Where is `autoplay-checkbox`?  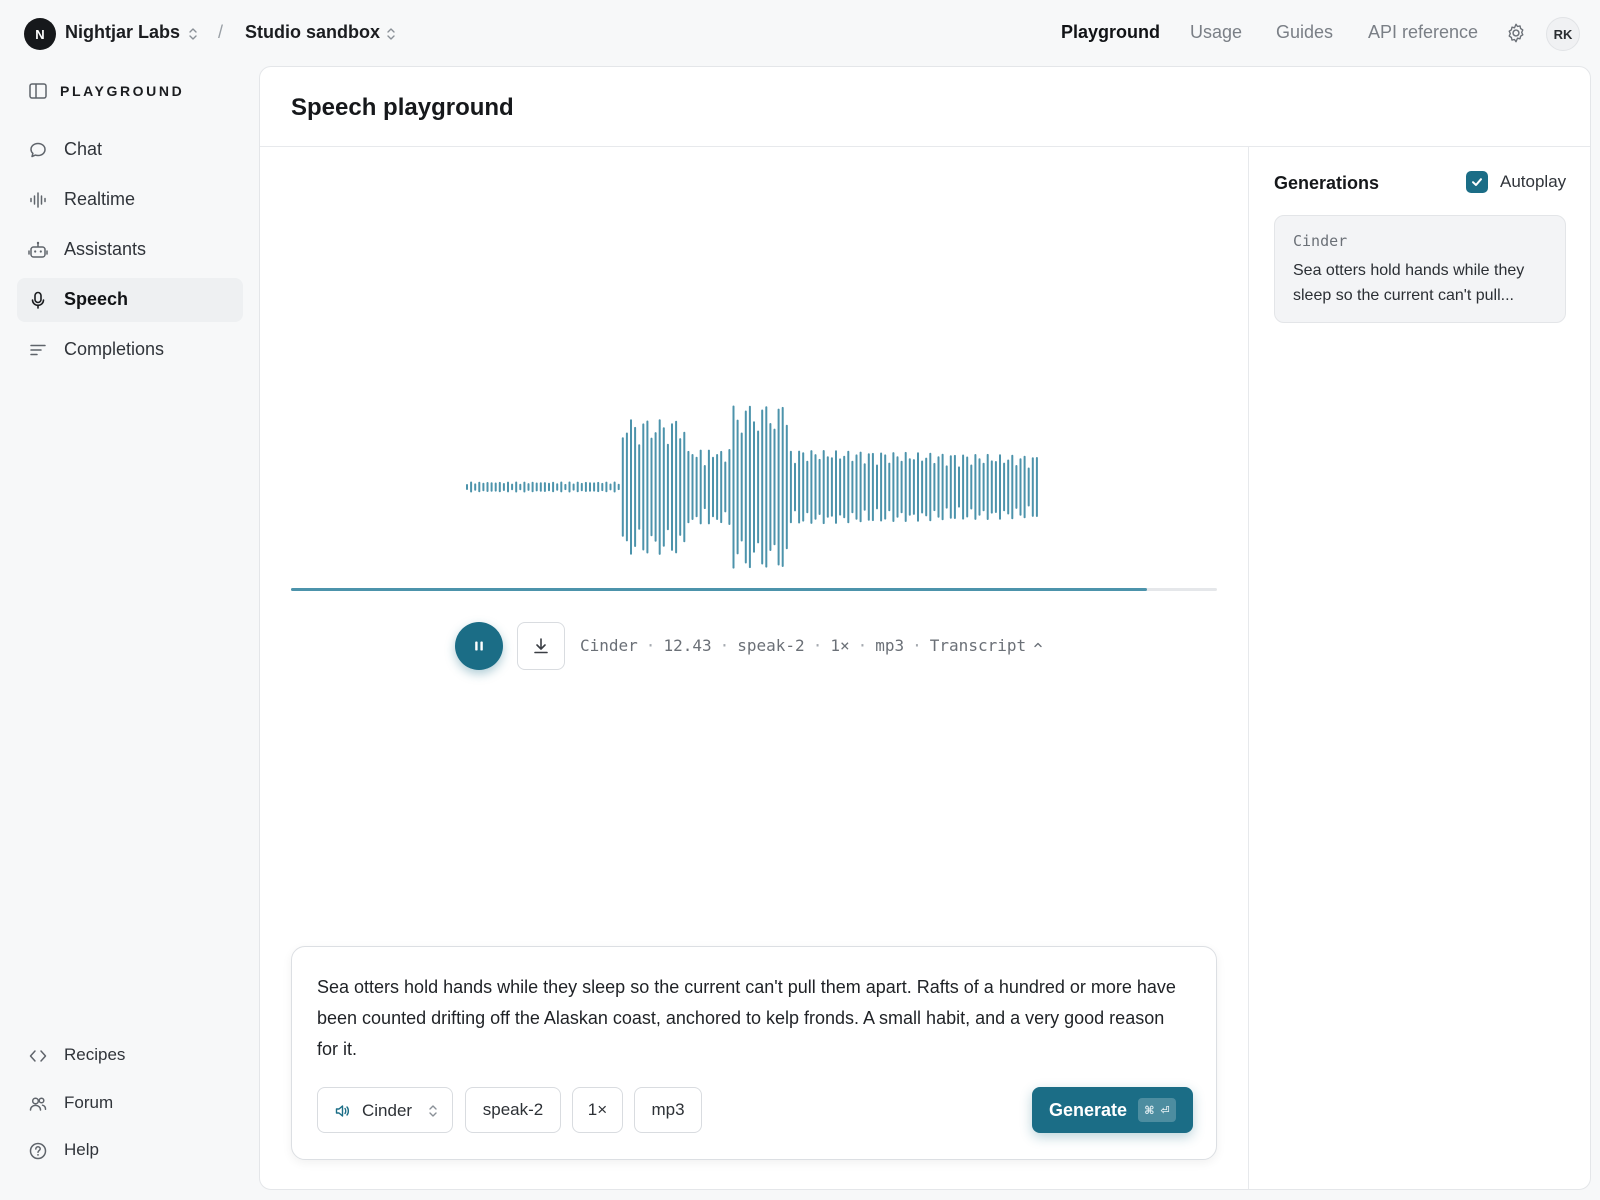
autoplay-checkbox is located at coordinates (1477, 182).